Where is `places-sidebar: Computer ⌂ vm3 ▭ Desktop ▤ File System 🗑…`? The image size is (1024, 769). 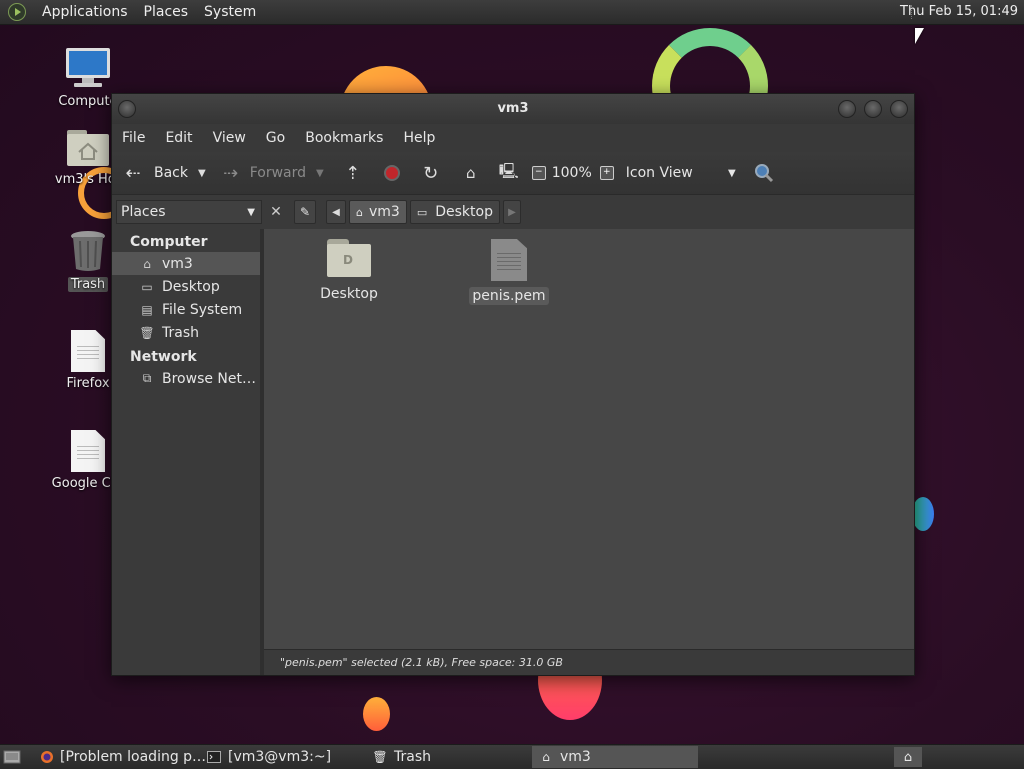
places-sidebar: Computer ⌂ vm3 ▭ Desktop ▤ File System 🗑… is located at coordinates (188, 452).